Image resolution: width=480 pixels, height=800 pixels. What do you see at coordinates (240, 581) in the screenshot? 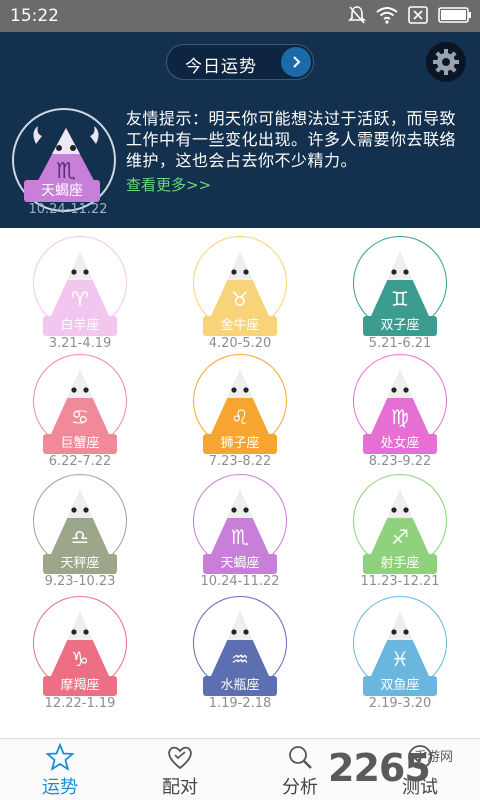
I see `zodiac-sign-dates: 10.24-11.22` at bounding box center [240, 581].